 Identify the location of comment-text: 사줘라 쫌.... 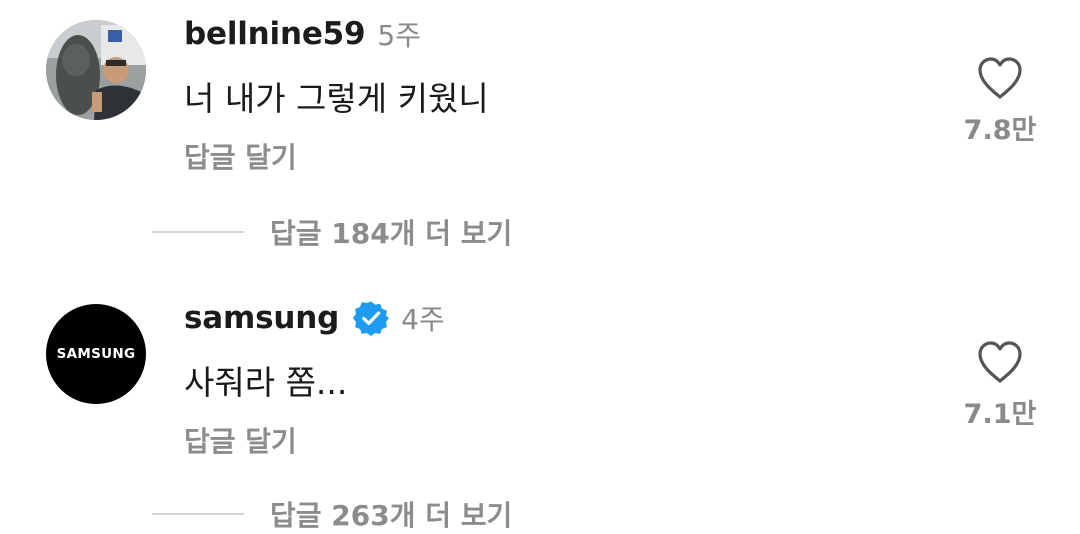
(266, 382).